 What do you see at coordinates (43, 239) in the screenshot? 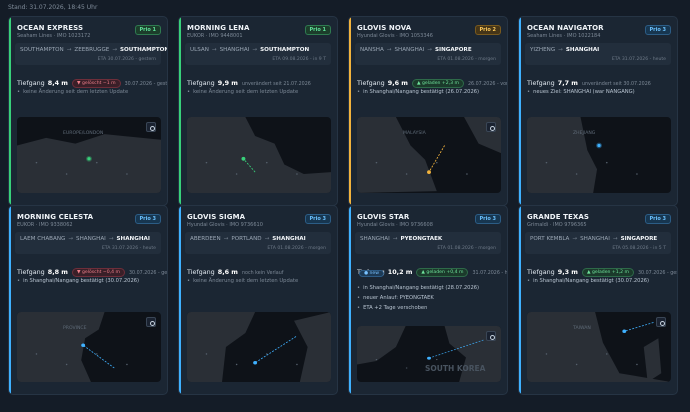
I see `route-port: LAEM CHABANG` at bounding box center [43, 239].